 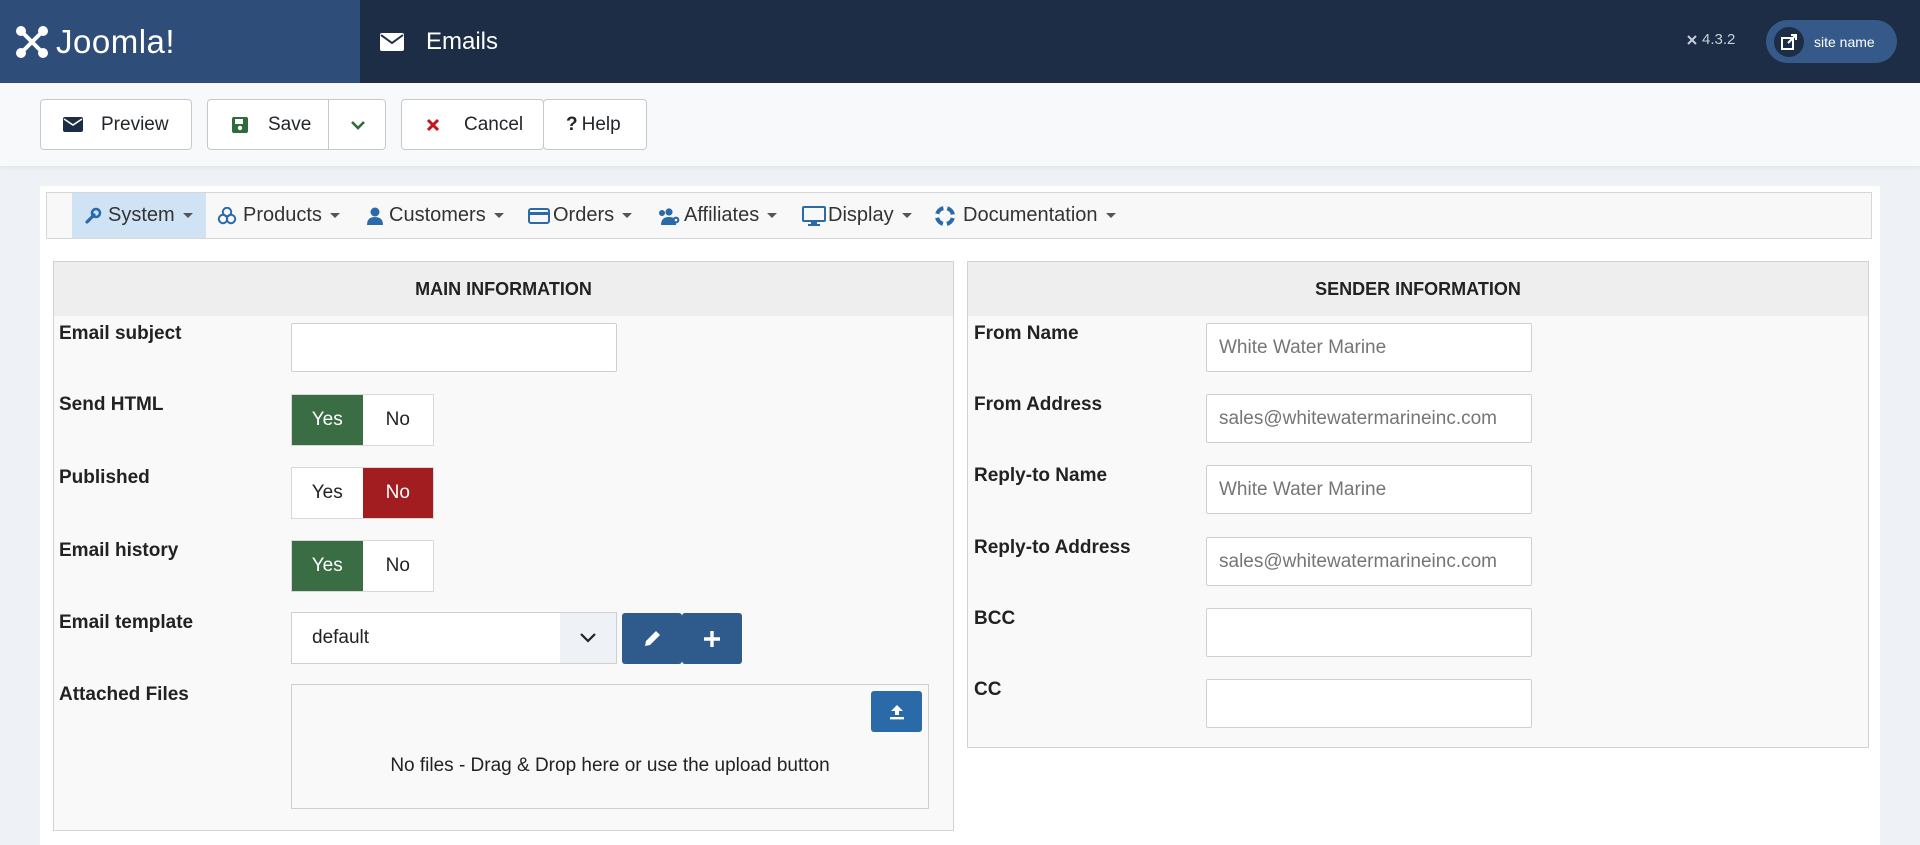 I want to click on from-address-label: From Address, so click(x=1038, y=404).